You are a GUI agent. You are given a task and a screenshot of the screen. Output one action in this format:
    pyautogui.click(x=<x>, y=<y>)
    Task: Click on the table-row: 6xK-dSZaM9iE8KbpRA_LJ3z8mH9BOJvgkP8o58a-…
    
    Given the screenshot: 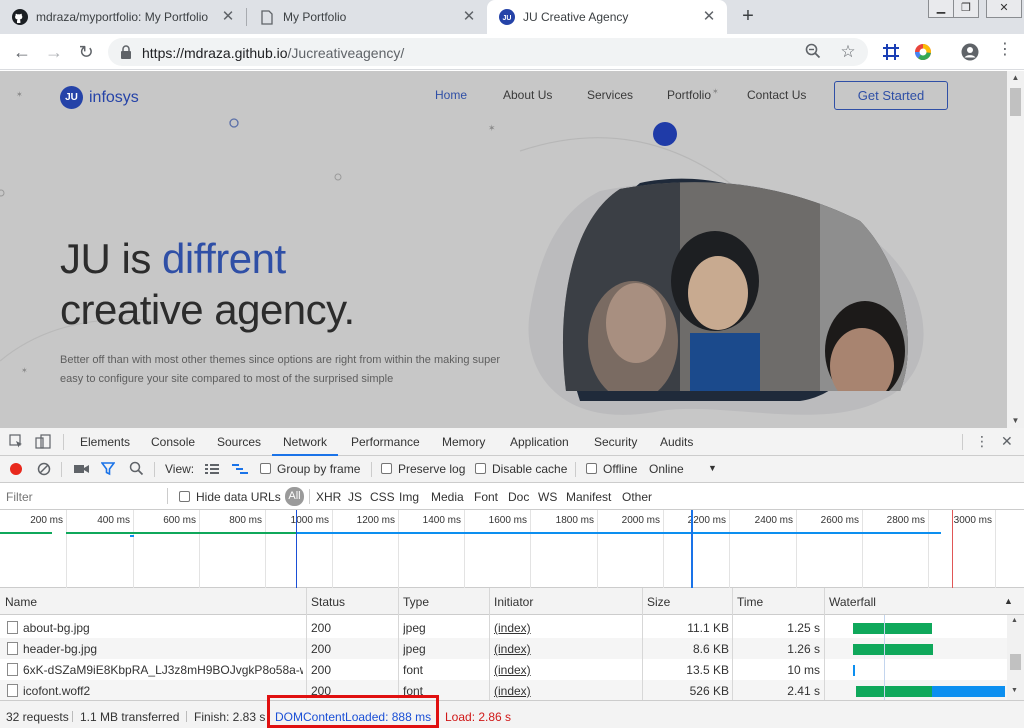 What is the action you would take?
    pyautogui.click(x=503, y=669)
    